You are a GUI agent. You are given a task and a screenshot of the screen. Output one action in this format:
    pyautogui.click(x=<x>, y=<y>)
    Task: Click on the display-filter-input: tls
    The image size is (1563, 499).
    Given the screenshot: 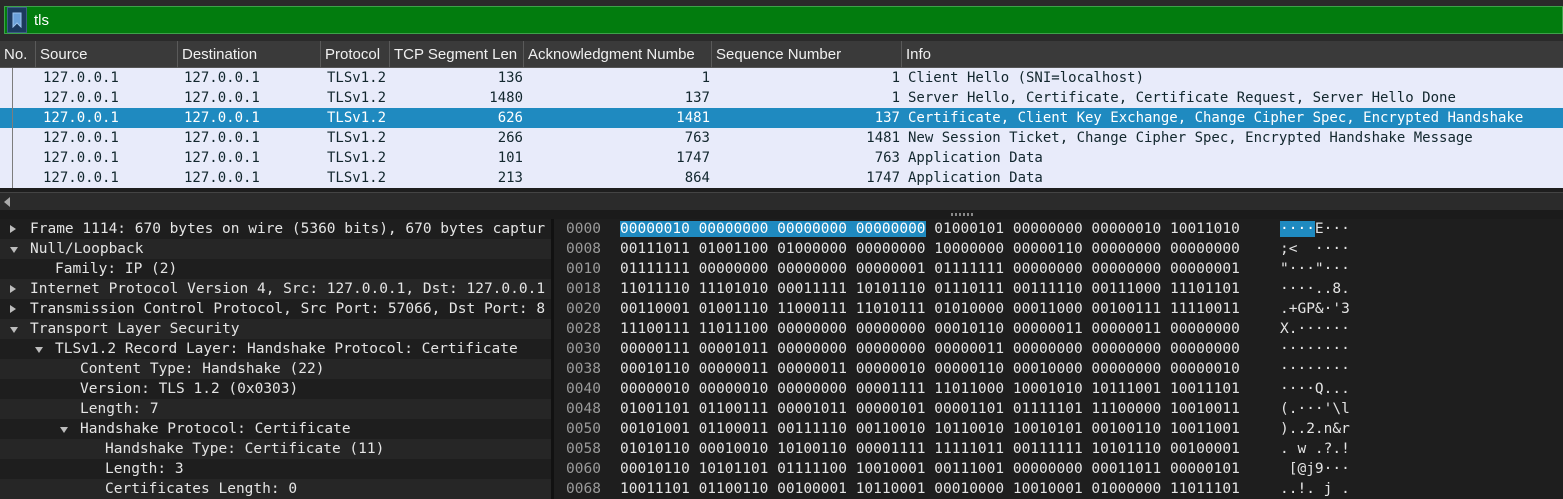 What is the action you would take?
    pyautogui.click(x=783, y=20)
    